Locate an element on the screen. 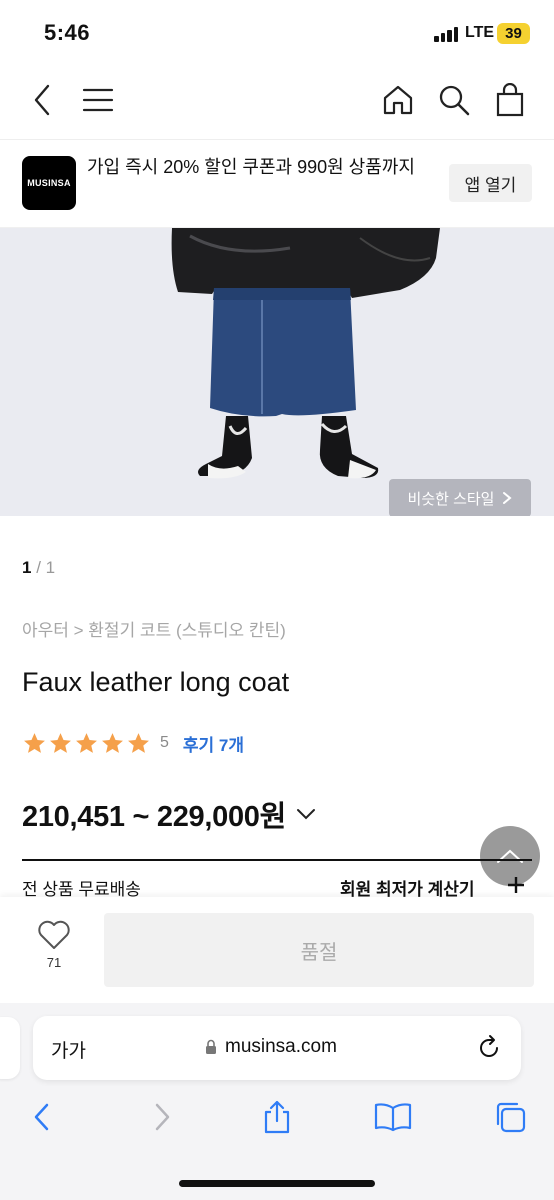 Image resolution: width=554 pixels, height=1200 pixels. image-pager: 1 / 1 is located at coordinates (38, 568).